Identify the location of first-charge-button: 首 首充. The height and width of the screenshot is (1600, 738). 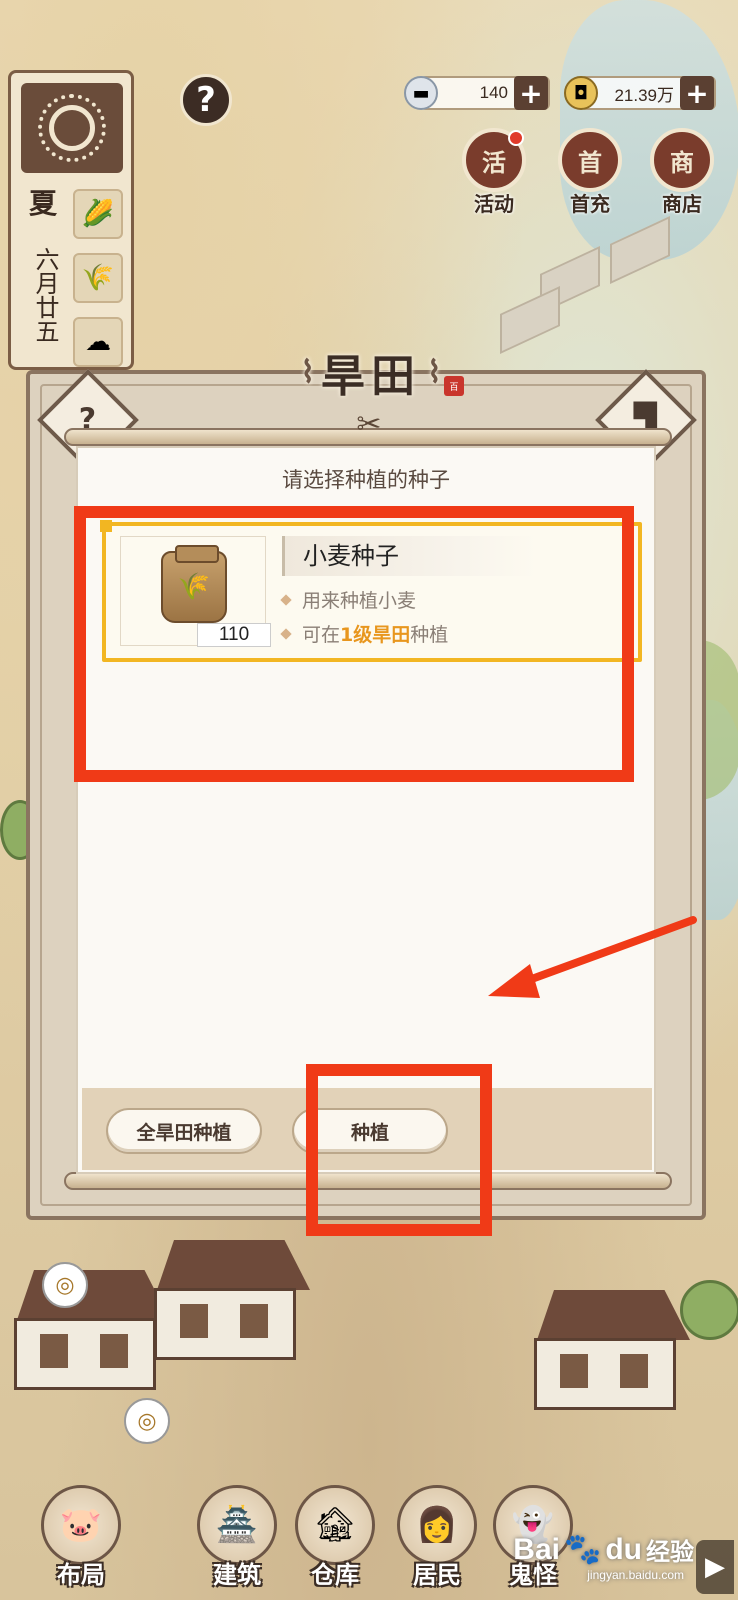
(590, 172).